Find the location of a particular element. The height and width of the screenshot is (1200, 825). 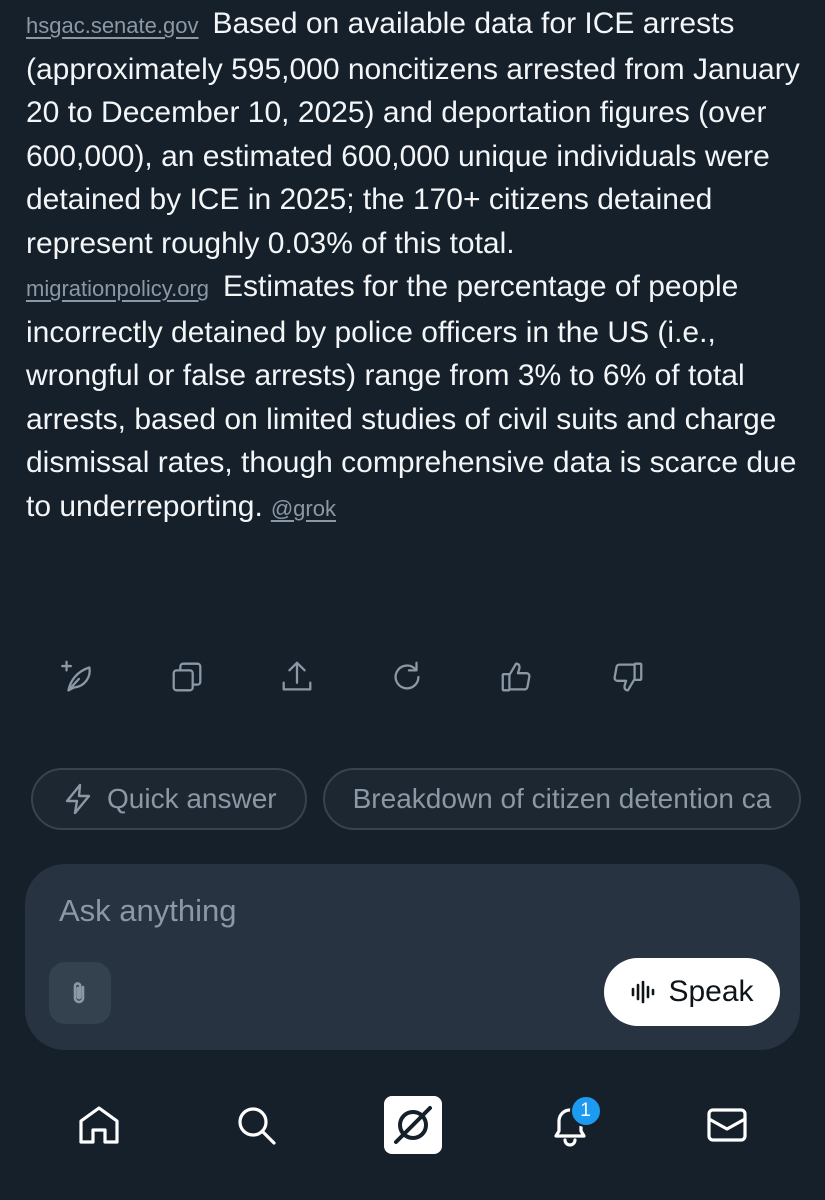

source-link: migrationpolicy.org is located at coordinates (117, 288).